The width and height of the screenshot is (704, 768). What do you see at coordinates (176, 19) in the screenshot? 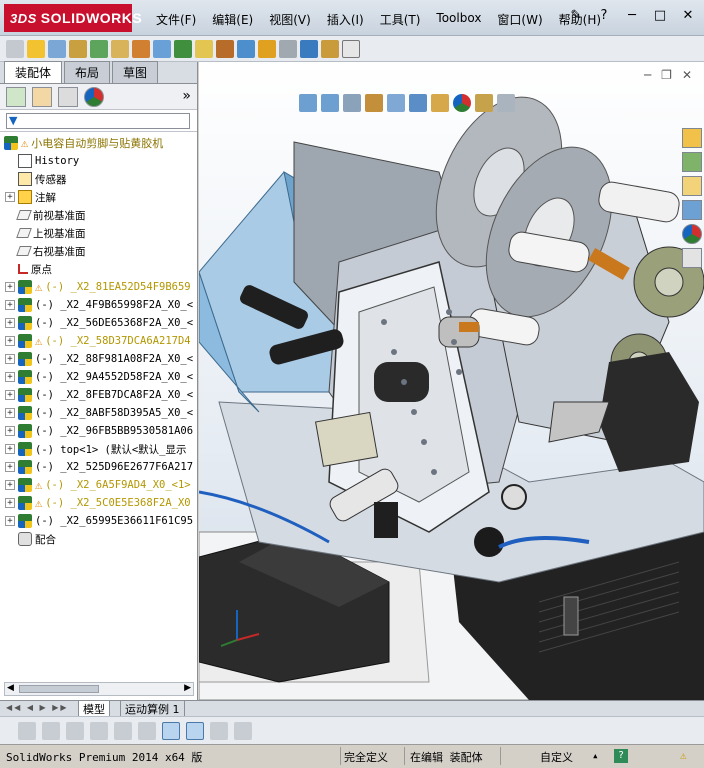
I see `menu-file: 文件(F)` at bounding box center [176, 19].